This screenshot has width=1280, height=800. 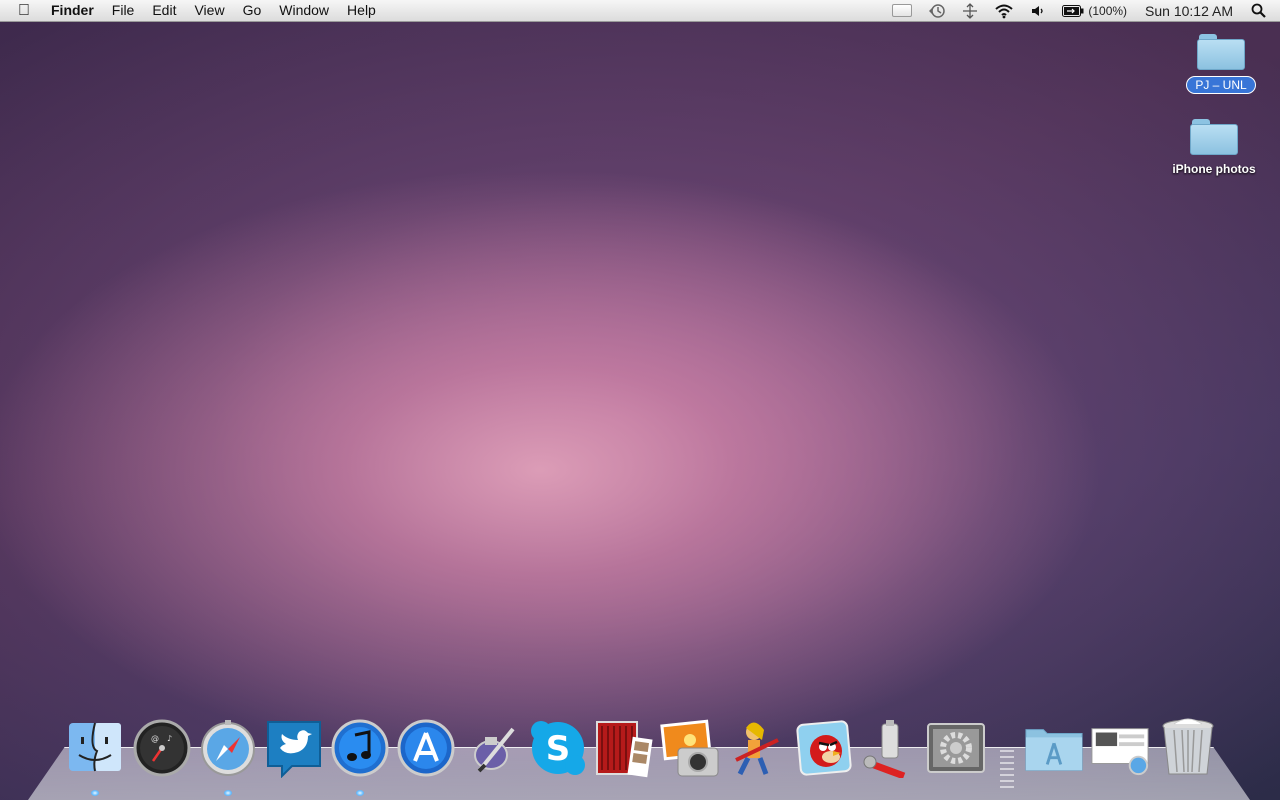 I want to click on system-preferences-icon, so click(x=956, y=748).